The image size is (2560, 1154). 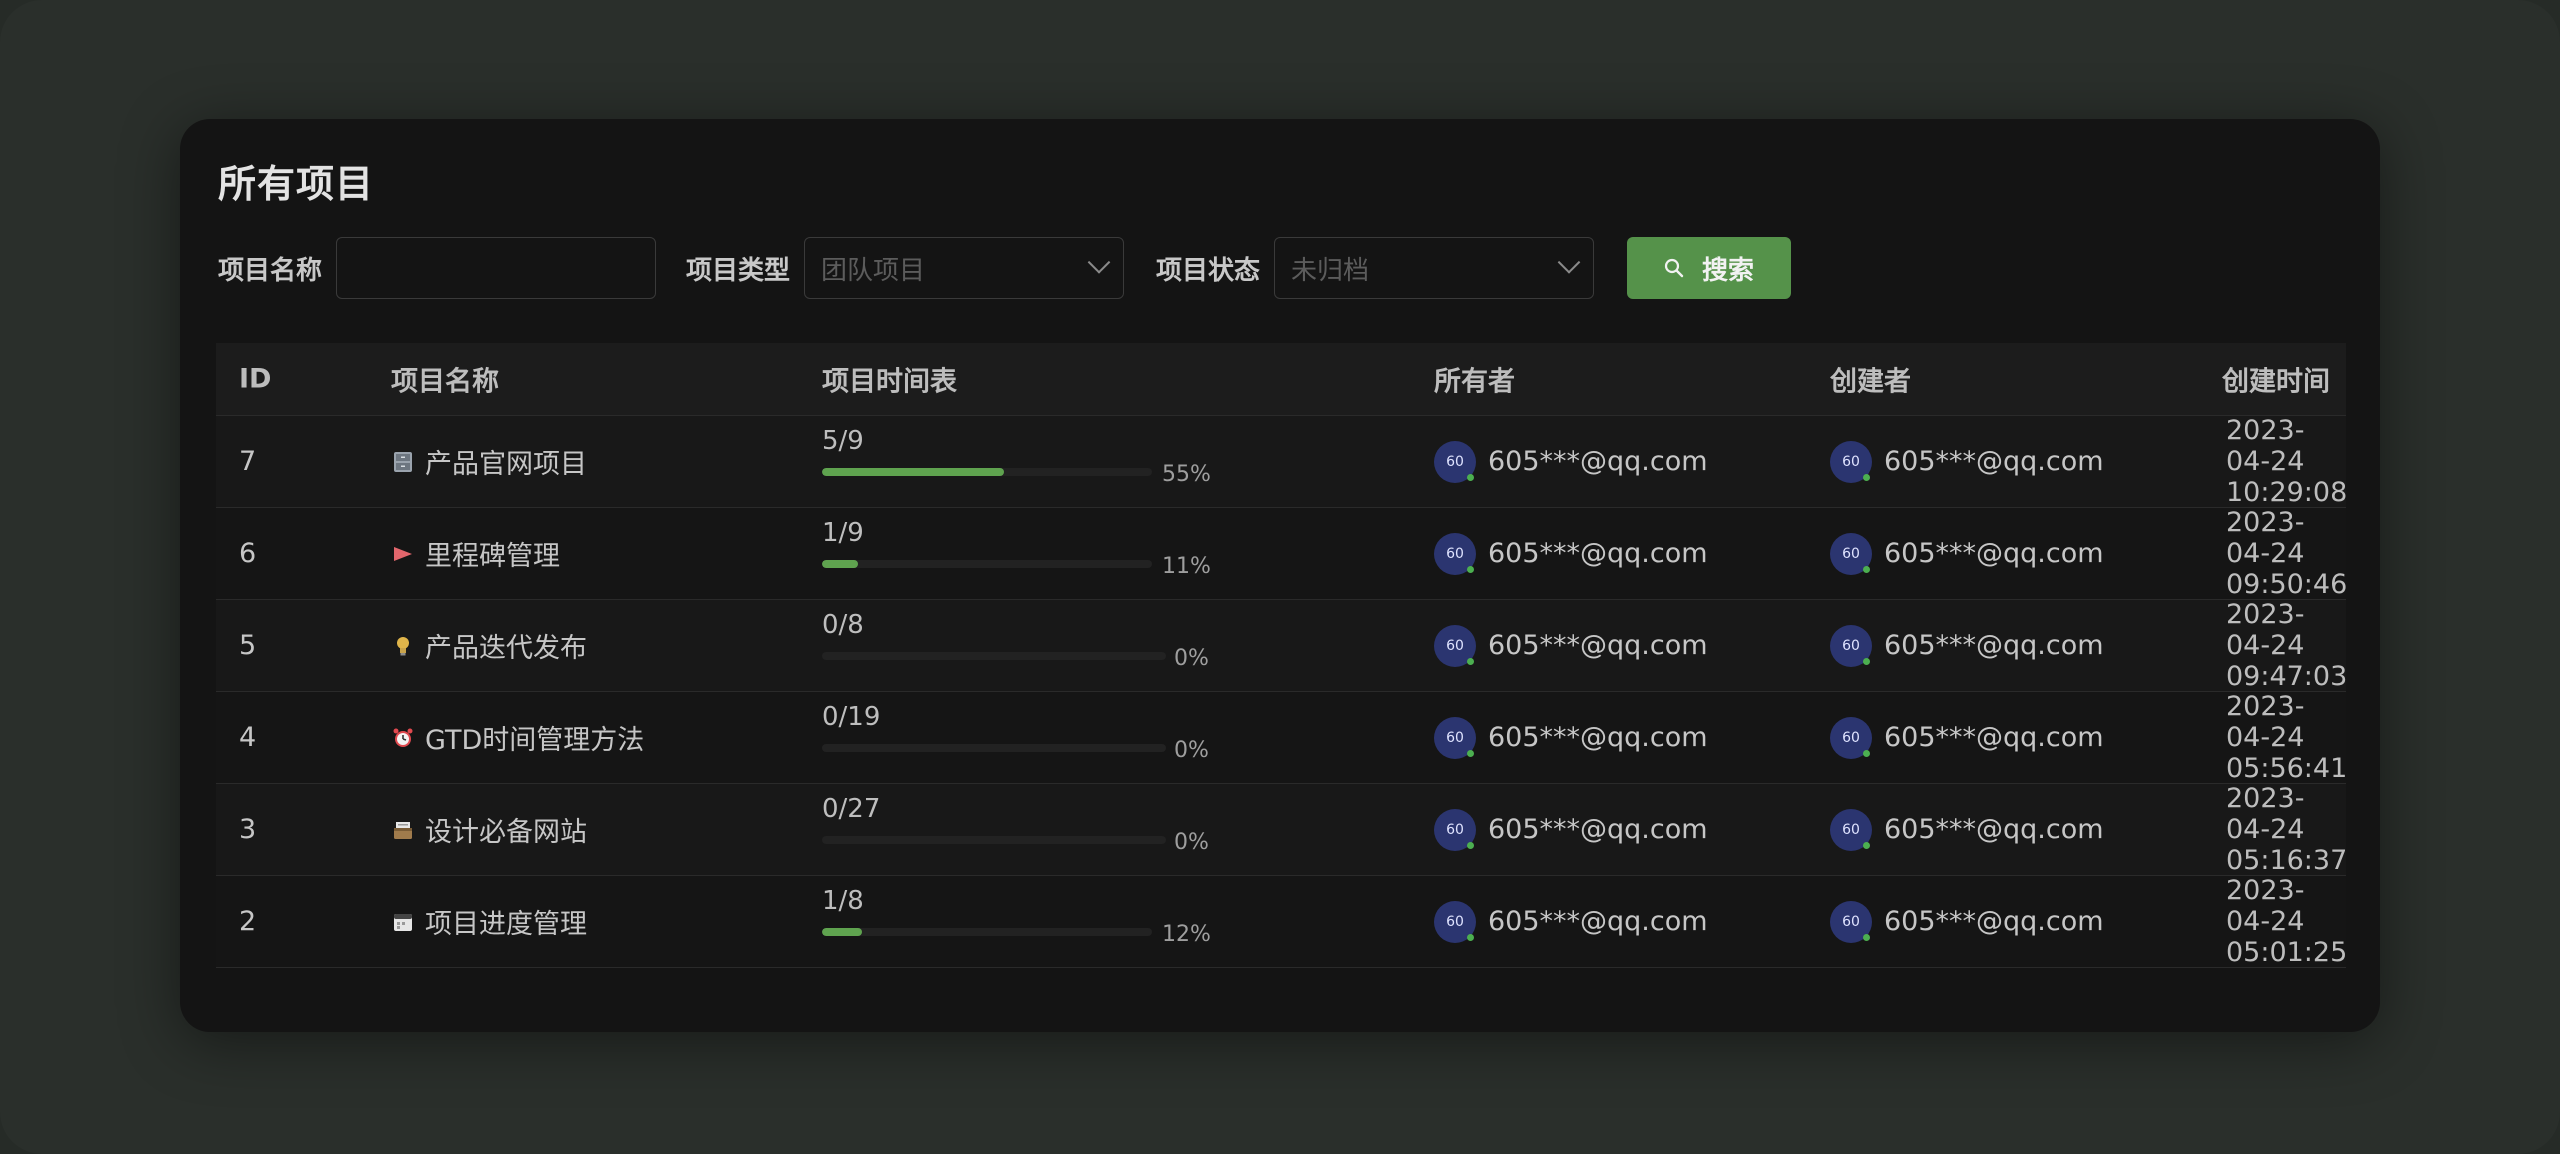 I want to click on project-name: 产品官网项目, so click(x=506, y=461).